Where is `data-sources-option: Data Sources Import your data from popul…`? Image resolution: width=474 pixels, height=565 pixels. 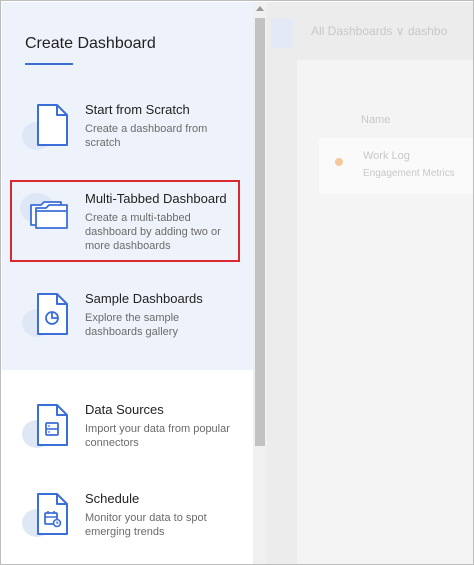
data-sources-option: Data Sources Import your data from popul… is located at coordinates (133, 442).